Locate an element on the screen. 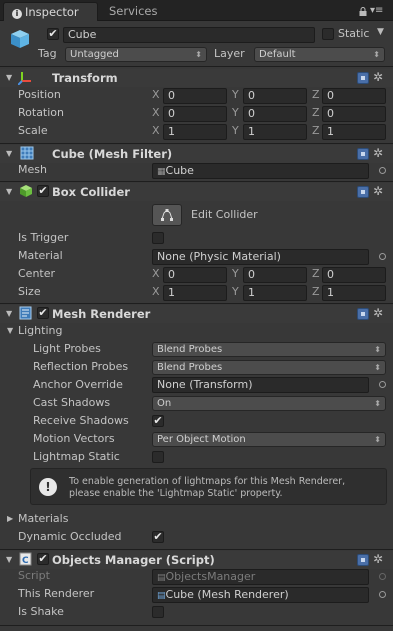 The height and width of the screenshot is (631, 393). edit-collider-label: Edit Collider is located at coordinates (224, 214).